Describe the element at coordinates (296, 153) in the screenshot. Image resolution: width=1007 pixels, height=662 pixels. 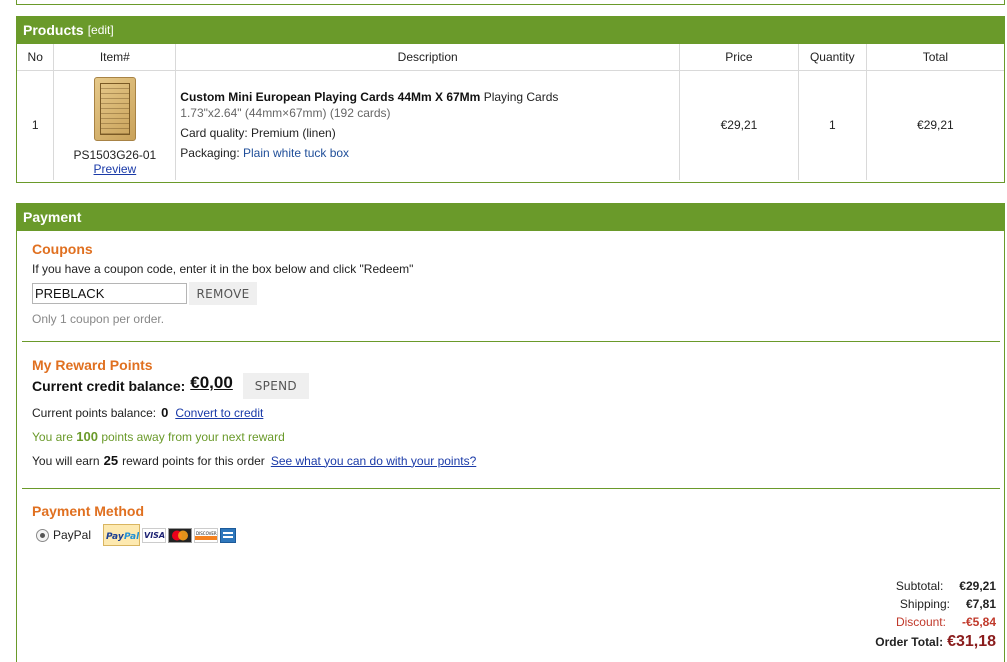
I see `packaging-value: Plain white tuck box` at that location.